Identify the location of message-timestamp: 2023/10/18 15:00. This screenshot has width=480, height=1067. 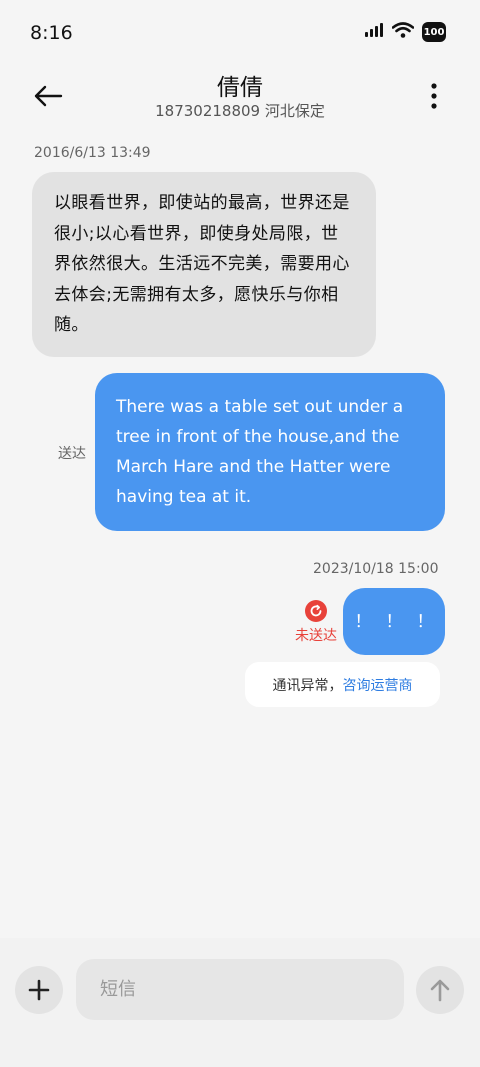
(376, 569).